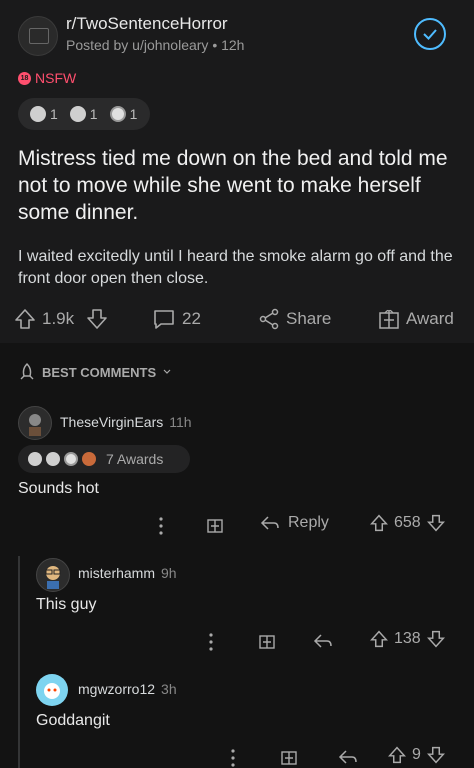 The height and width of the screenshot is (768, 474). What do you see at coordinates (56, 78) in the screenshot?
I see `nsfw-label: NSFW` at bounding box center [56, 78].